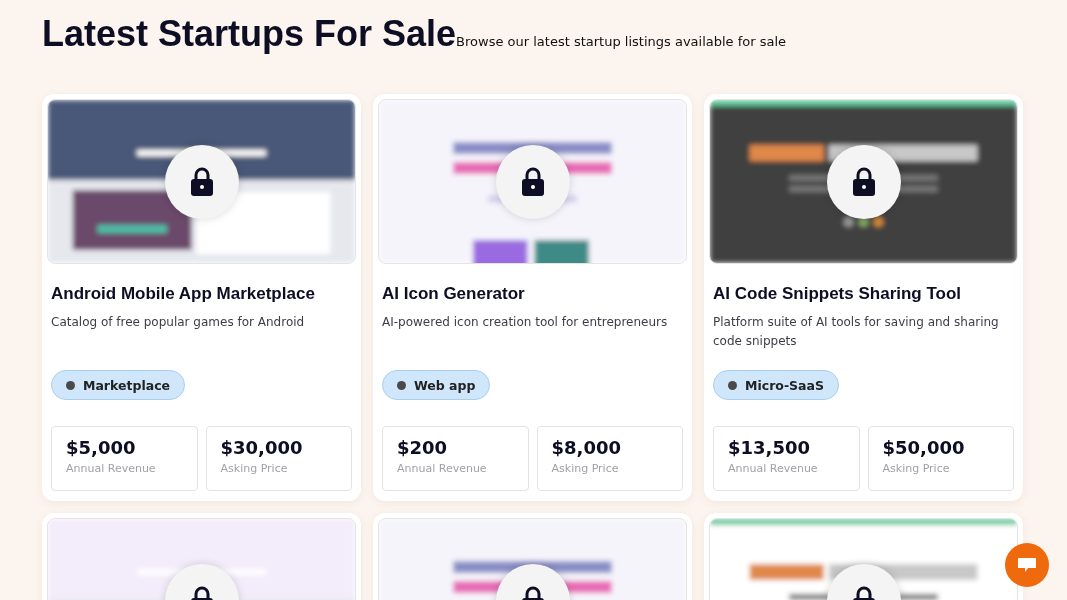 Image resolution: width=1067 pixels, height=600 pixels. I want to click on listing-title: AI Icon Generator, so click(454, 294).